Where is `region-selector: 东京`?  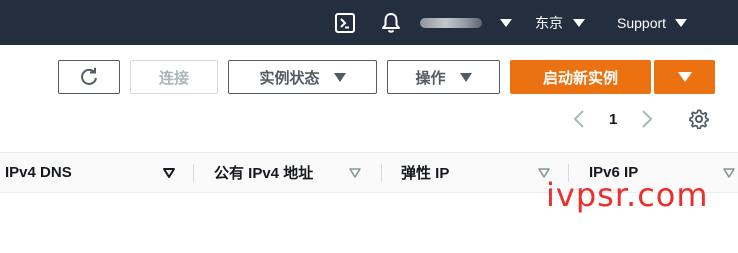 region-selector: 东京 is located at coordinates (560, 22).